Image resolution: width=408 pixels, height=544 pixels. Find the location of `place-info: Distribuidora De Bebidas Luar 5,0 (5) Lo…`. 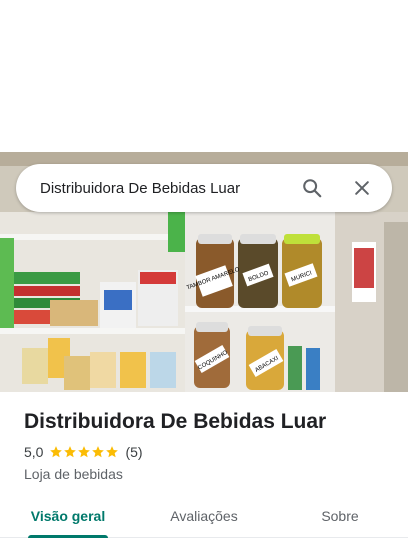

place-info: Distribuidora De Bebidas Luar 5,0 (5) Lo… is located at coordinates (208, 446).